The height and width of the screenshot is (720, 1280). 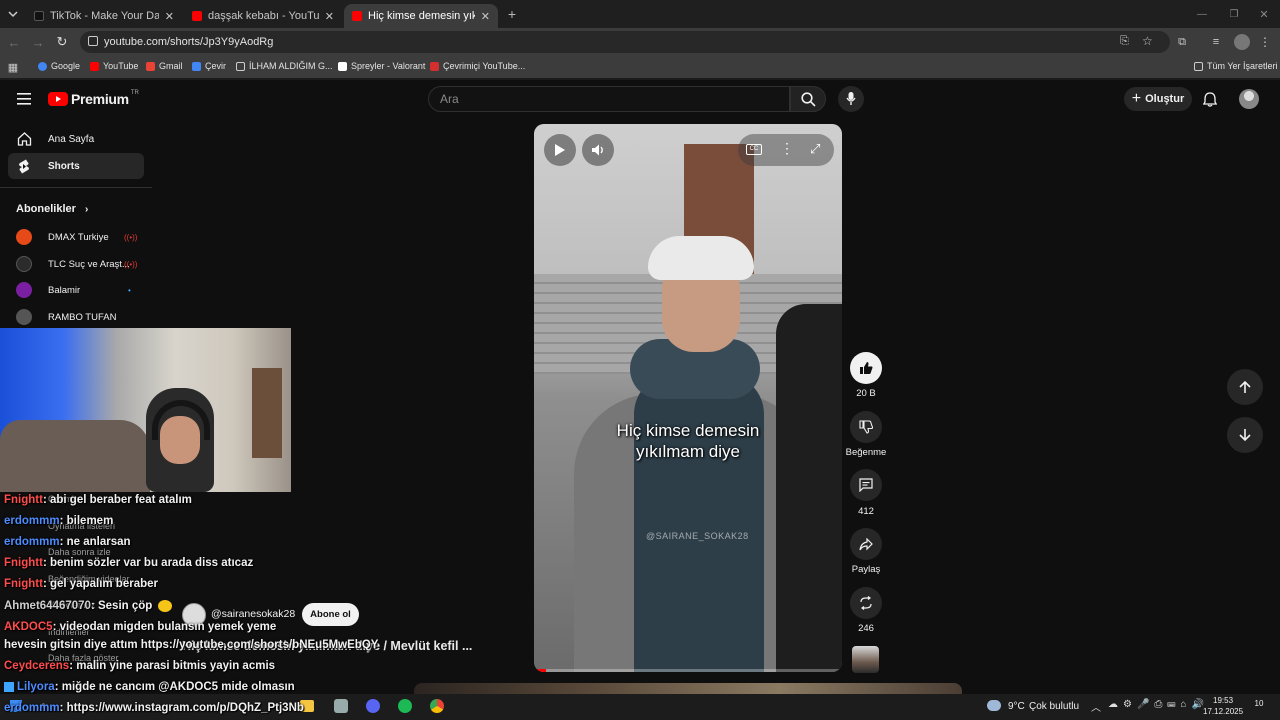 What do you see at coordinates (76, 264) in the screenshot?
I see `subscription-item: TLC Suç ve Araşt... ((•))` at bounding box center [76, 264].